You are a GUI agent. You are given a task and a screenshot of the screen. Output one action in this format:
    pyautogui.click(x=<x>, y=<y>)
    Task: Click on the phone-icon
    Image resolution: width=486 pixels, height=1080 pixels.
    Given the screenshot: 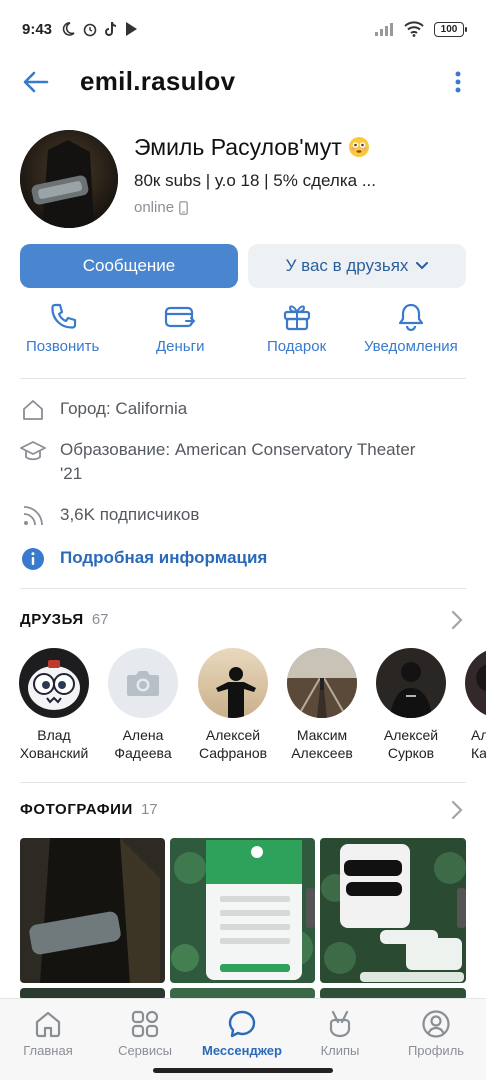 What is the action you would take?
    pyautogui.click(x=63, y=316)
    